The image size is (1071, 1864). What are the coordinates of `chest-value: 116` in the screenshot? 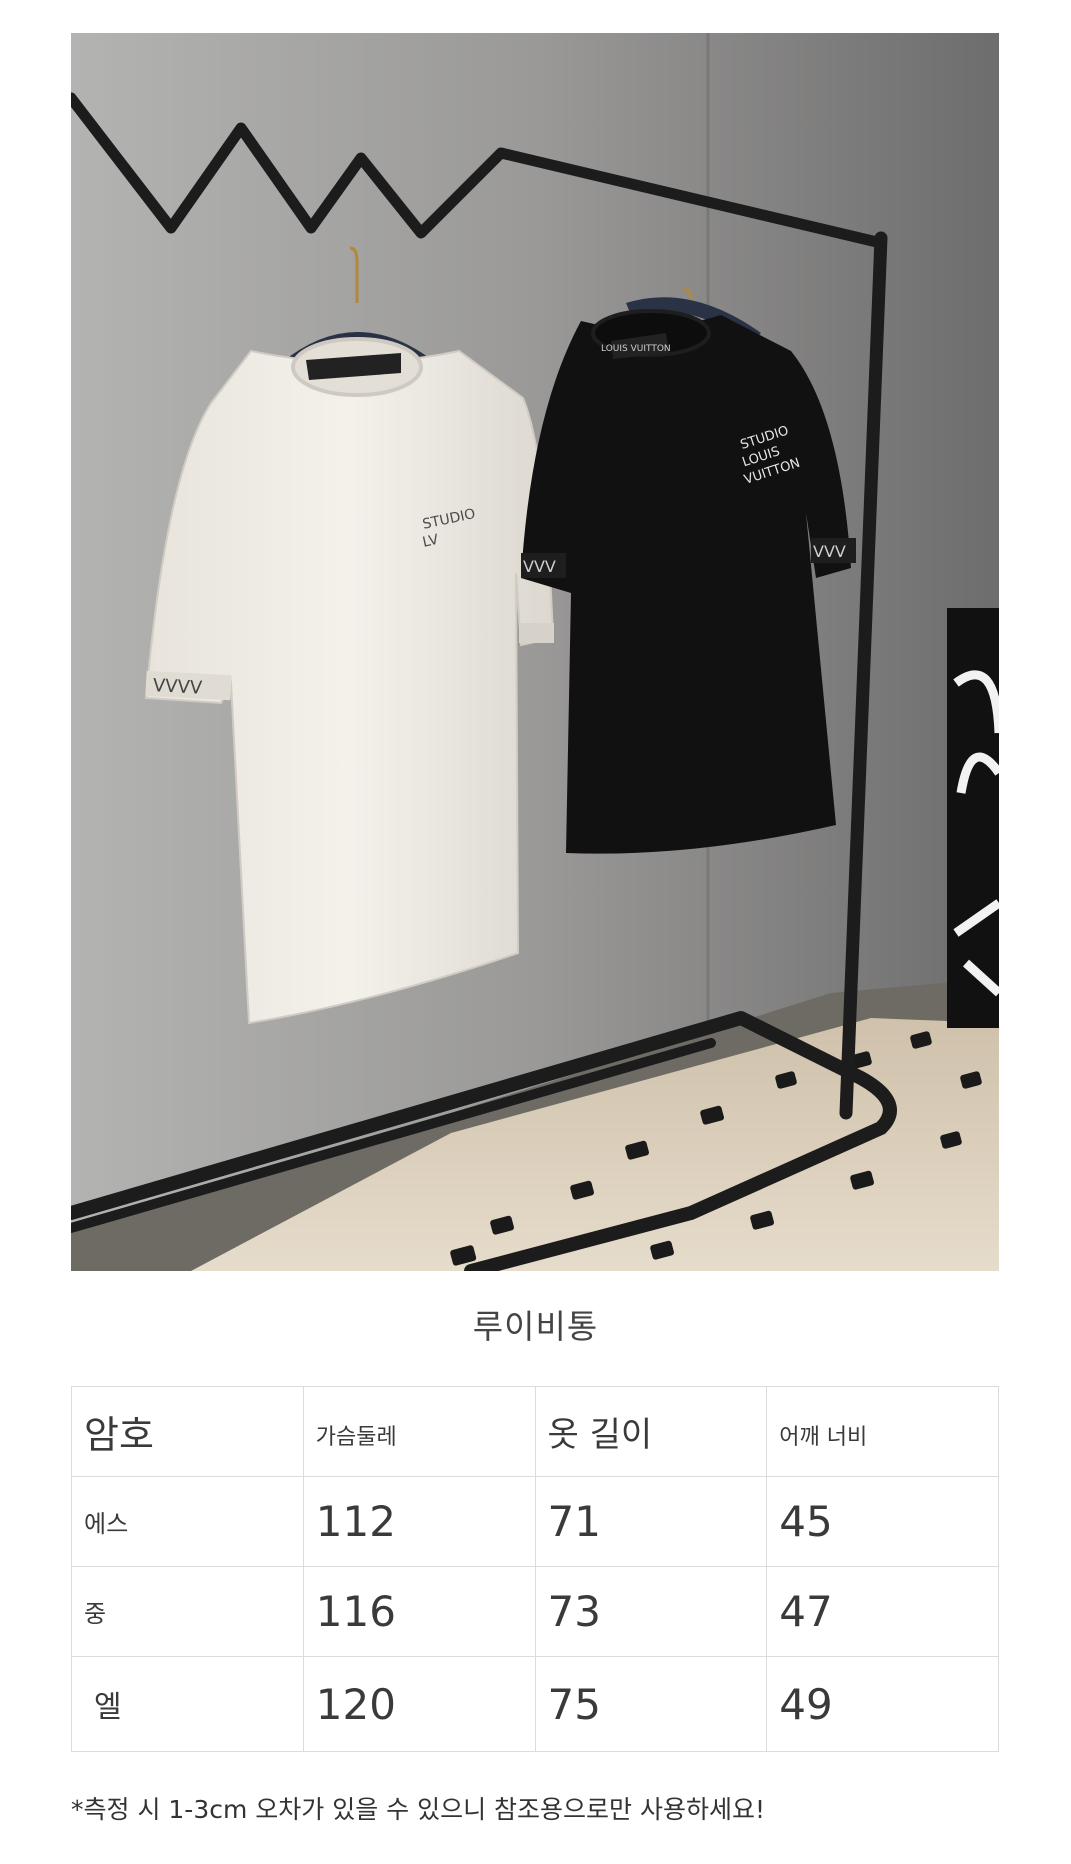 It's located at (419, 1611).